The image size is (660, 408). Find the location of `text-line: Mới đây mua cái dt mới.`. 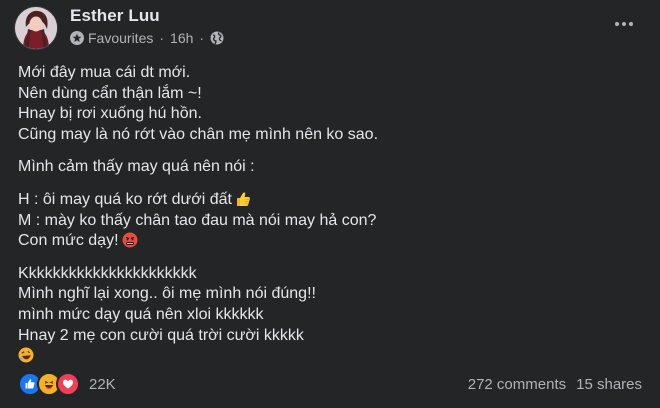

text-line: Mới đây mua cái dt mới. is located at coordinates (104, 72).